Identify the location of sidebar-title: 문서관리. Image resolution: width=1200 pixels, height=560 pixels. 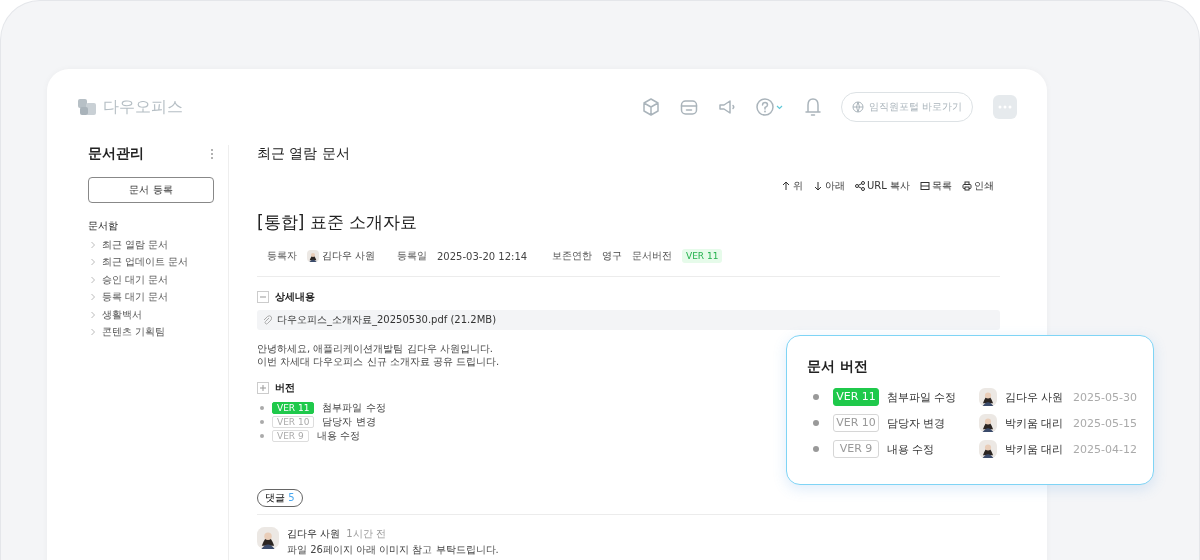
(116, 154).